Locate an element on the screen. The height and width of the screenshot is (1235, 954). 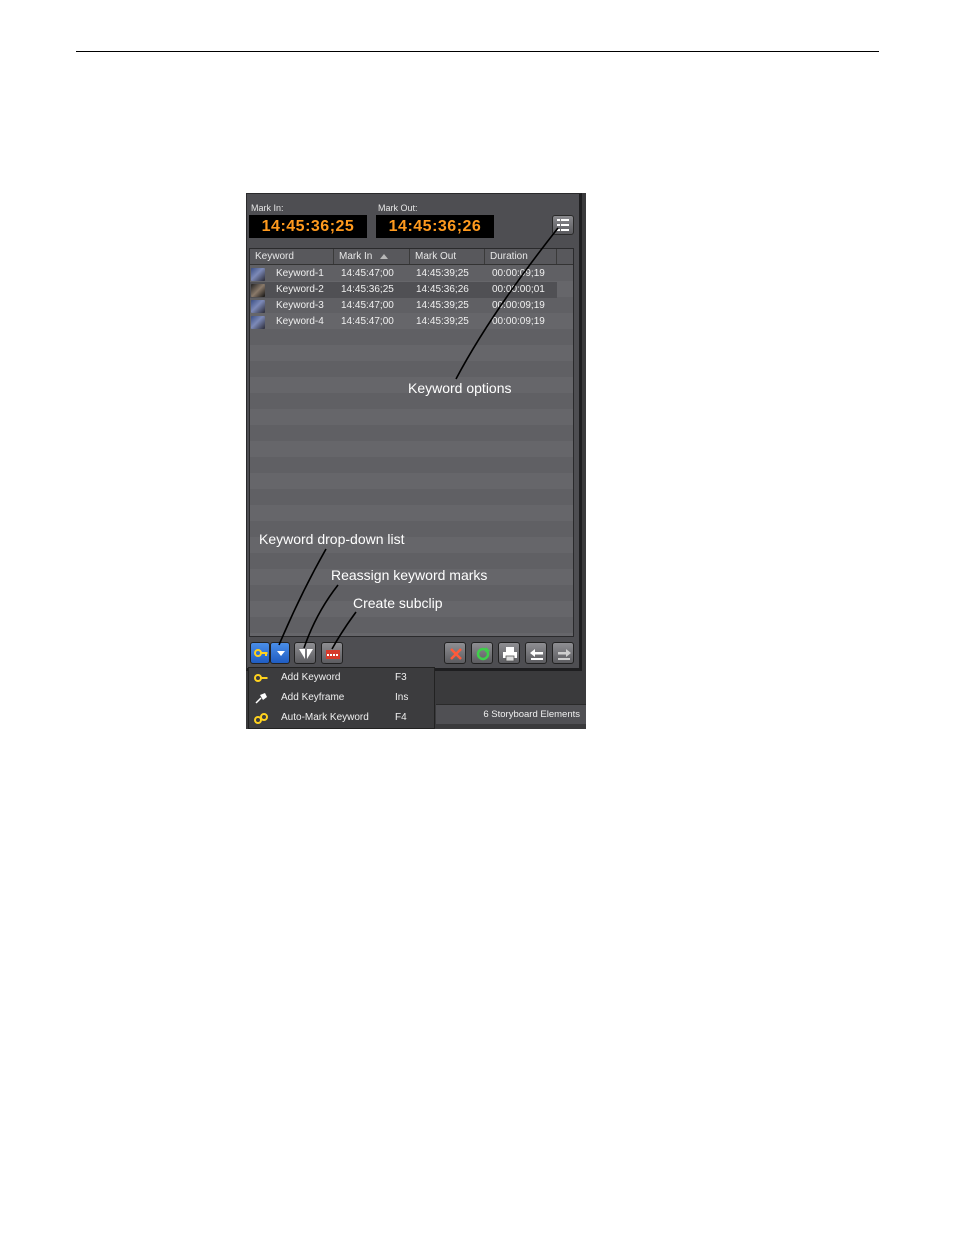
chevron-down-icon is located at coordinates (281, 653).